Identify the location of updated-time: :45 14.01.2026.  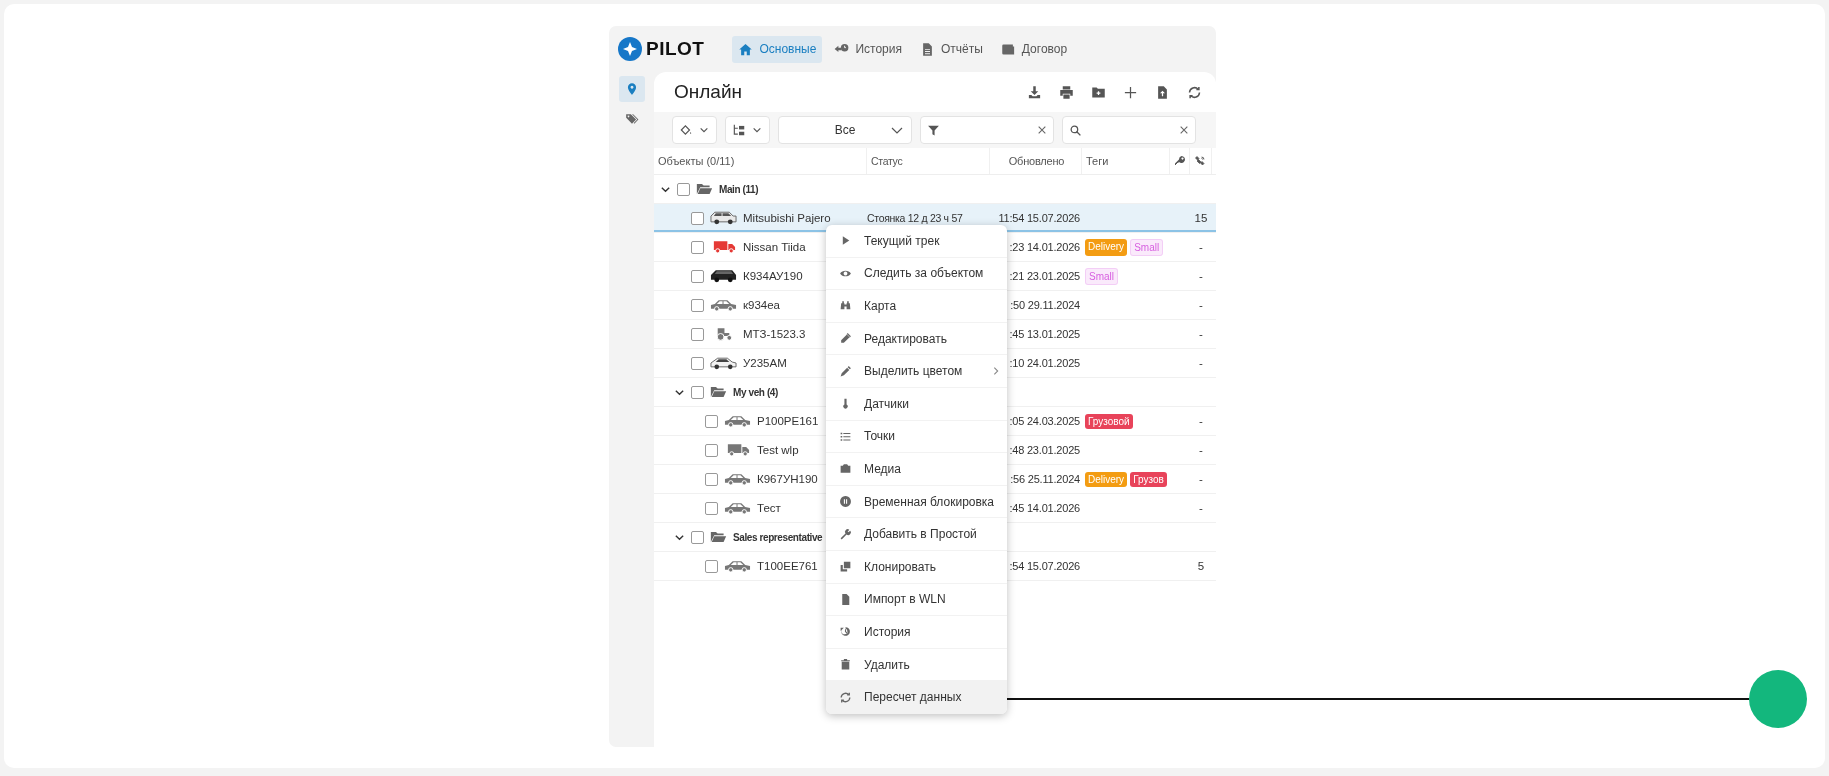
(1044, 508).